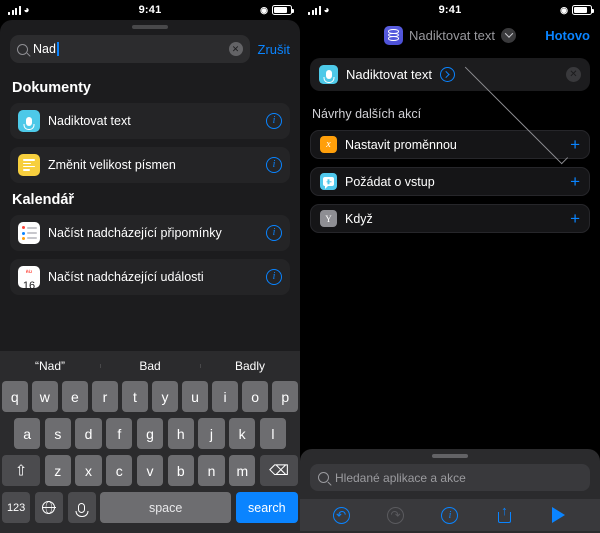 The height and width of the screenshot is (533, 600). What do you see at coordinates (29, 165) in the screenshot?
I see `text-lines-icon` at bounding box center [29, 165].